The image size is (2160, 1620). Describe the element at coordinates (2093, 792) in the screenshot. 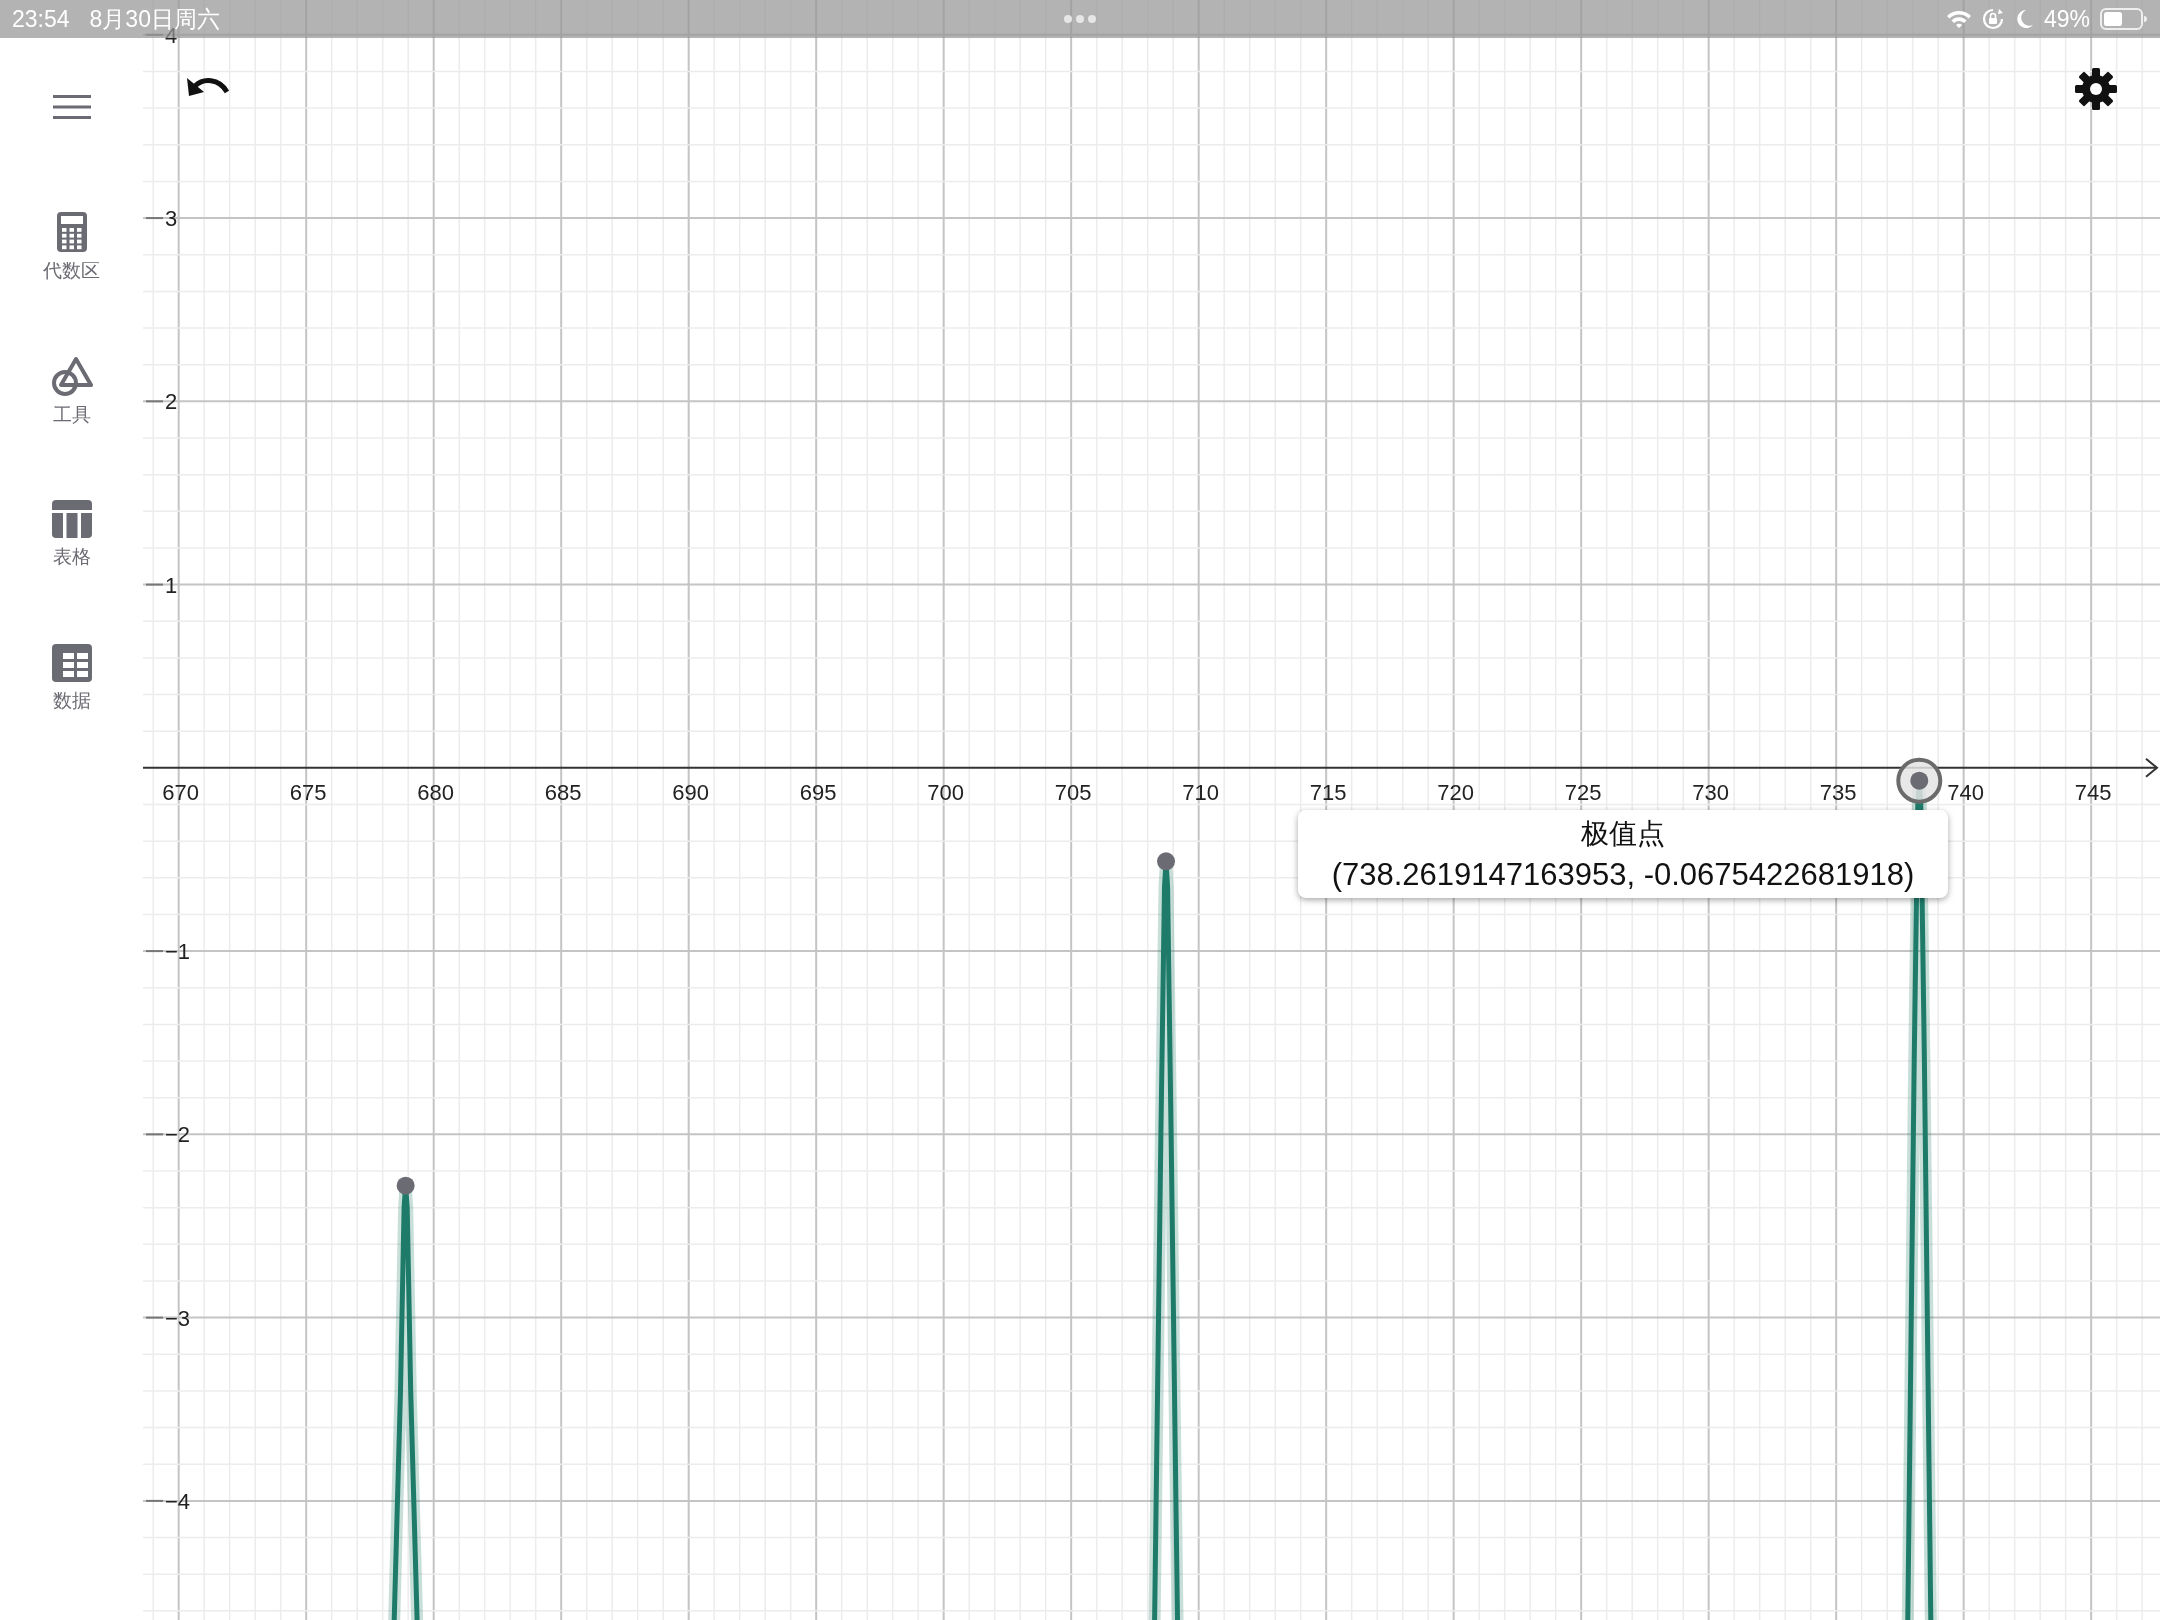

I see `axis-label: 745` at that location.